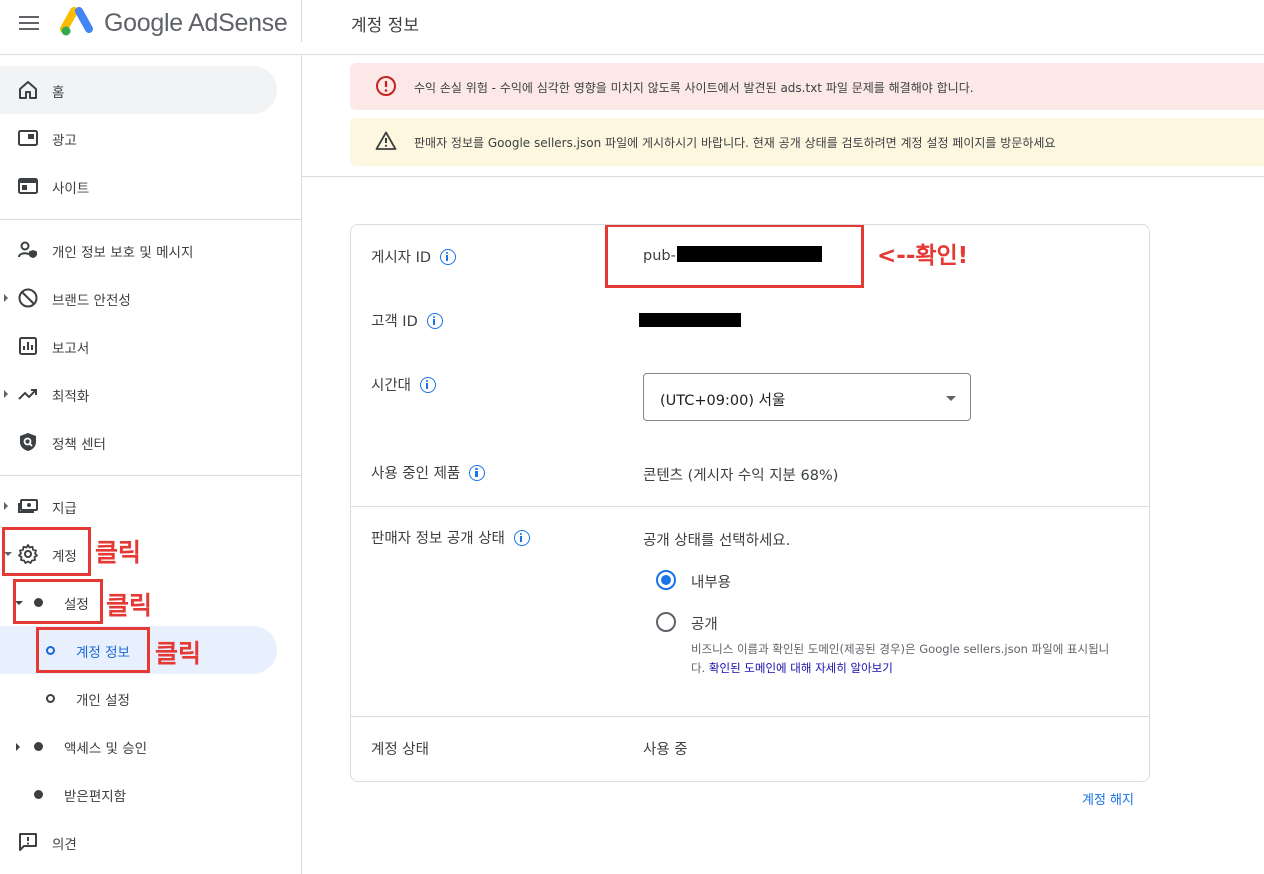 This screenshot has width=1264, height=874. Describe the element at coordinates (28, 506) in the screenshot. I see `payments-icon` at that location.